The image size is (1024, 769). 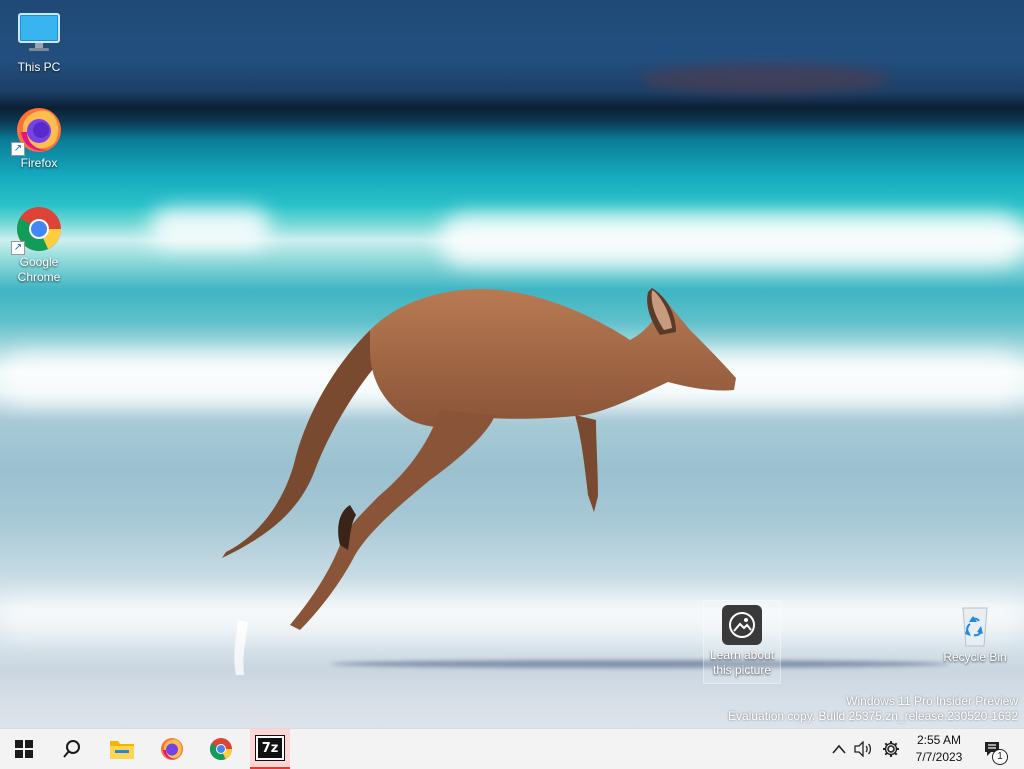 I want to click on desktop-icon-label: This PC, so click(x=39, y=67).